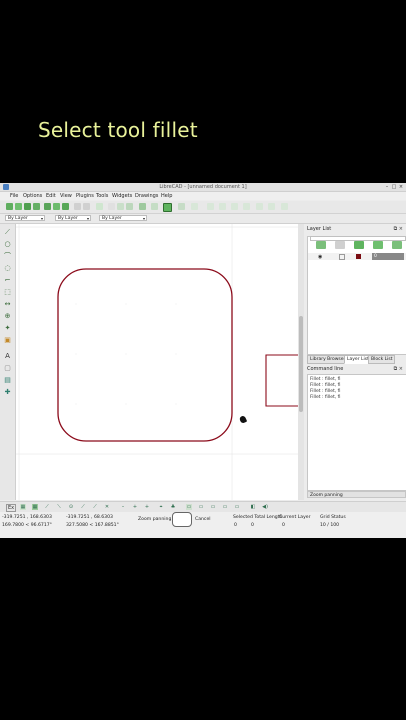 This screenshot has height=720, width=406. I want to click on minimize-icon: –, so click(387, 187).